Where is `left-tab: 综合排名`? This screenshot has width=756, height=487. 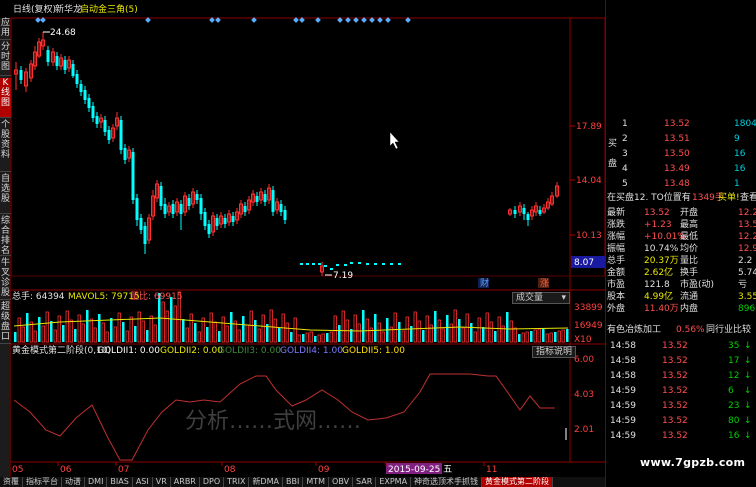 left-tab: 综合排名 is located at coordinates (5, 236).